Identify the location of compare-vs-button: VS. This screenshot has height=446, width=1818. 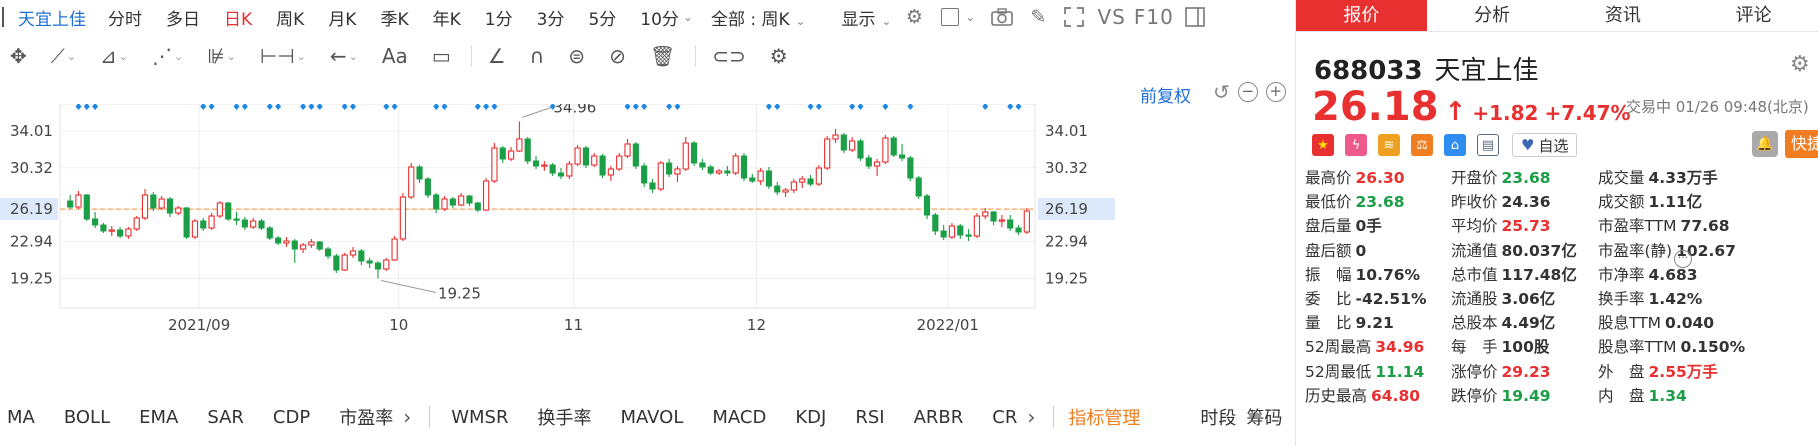
(1111, 17).